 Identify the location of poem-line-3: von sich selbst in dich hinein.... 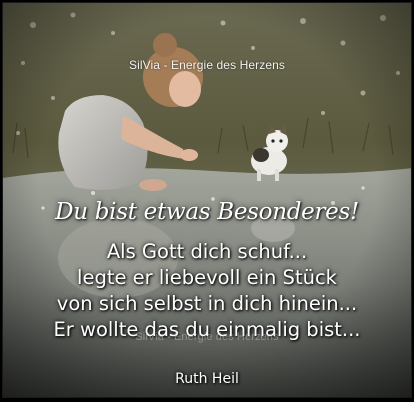
(207, 303).